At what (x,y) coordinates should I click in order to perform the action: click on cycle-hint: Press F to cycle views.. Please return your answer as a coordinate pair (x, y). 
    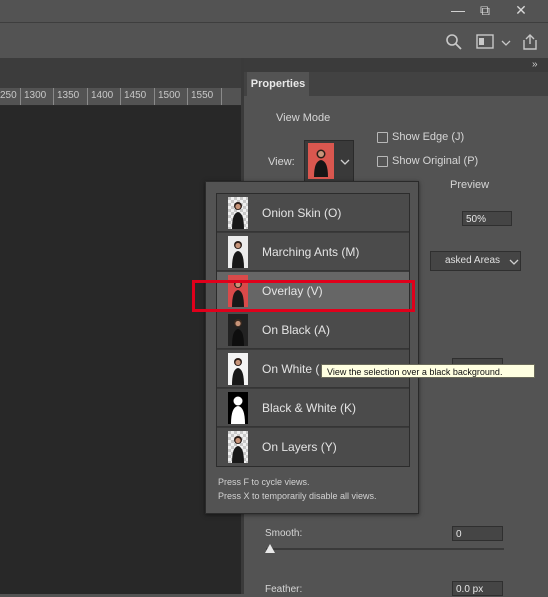
    Looking at the image, I should click on (264, 482).